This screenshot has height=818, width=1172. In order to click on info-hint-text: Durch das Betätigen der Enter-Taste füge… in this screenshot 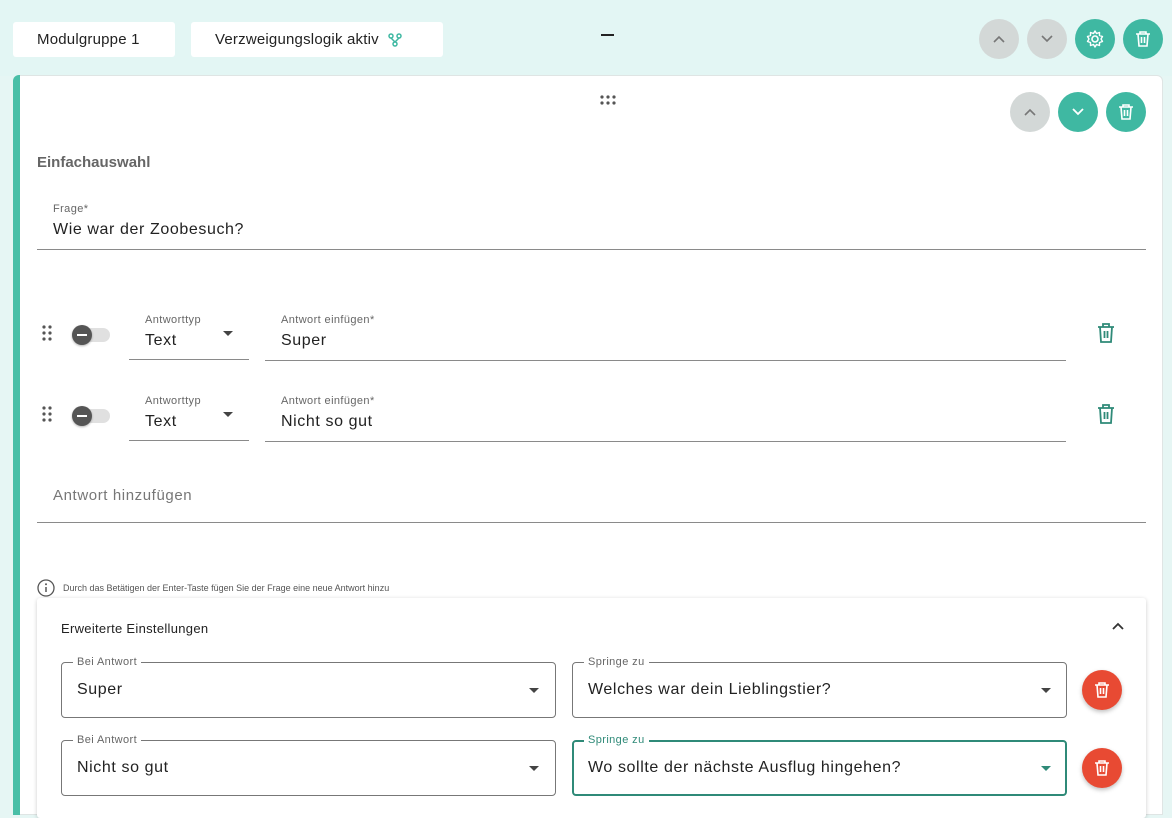, I will do `click(226, 588)`.